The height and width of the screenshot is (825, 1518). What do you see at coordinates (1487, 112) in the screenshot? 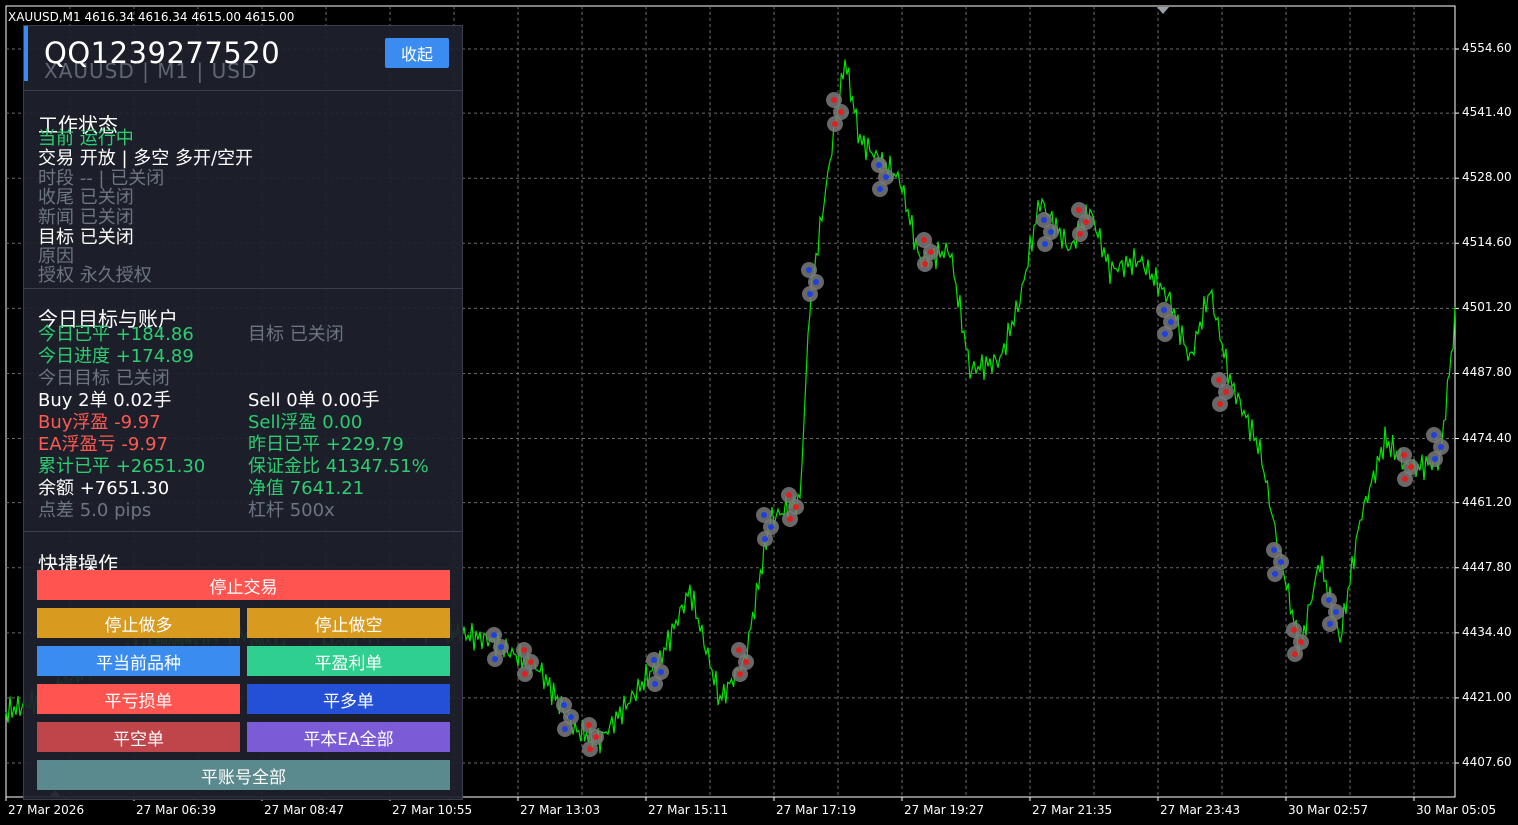
I see `price-tick-label: 4541.40` at bounding box center [1487, 112].